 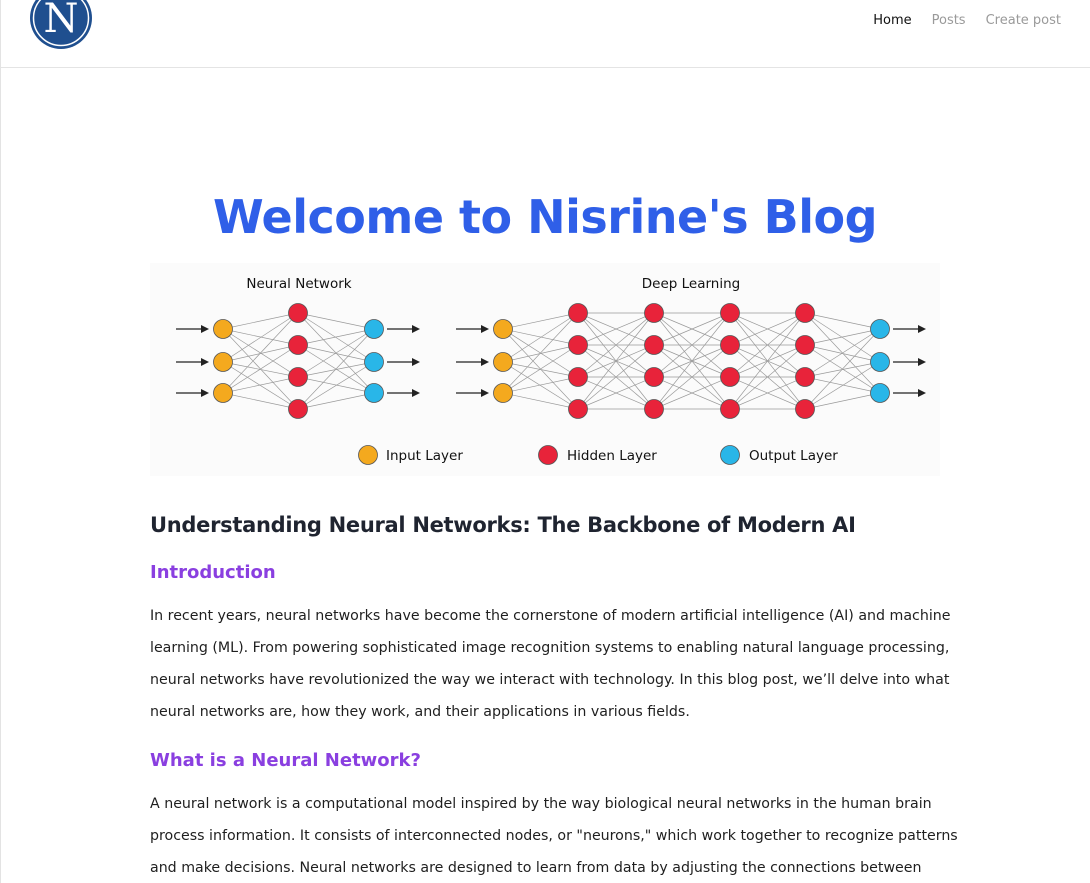 I want to click on input-layer-legend-label: Input Layer, so click(x=424, y=456).